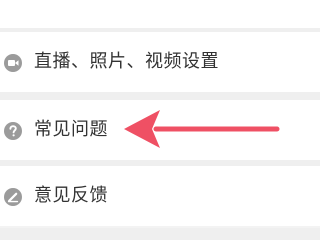 This screenshot has height=240, width=320. I want to click on partial-list-item, so click(160, 14).